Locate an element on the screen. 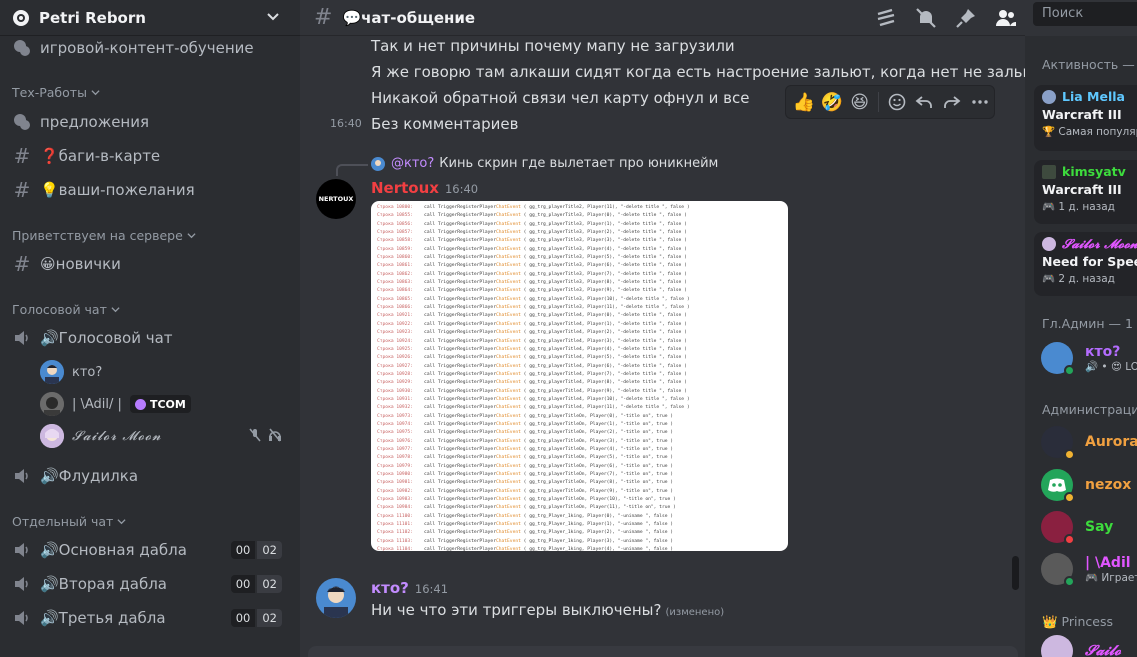 This screenshot has width=1137, height=657. channel-item: # 💡ваши-пожелания is located at coordinates (97, 190).